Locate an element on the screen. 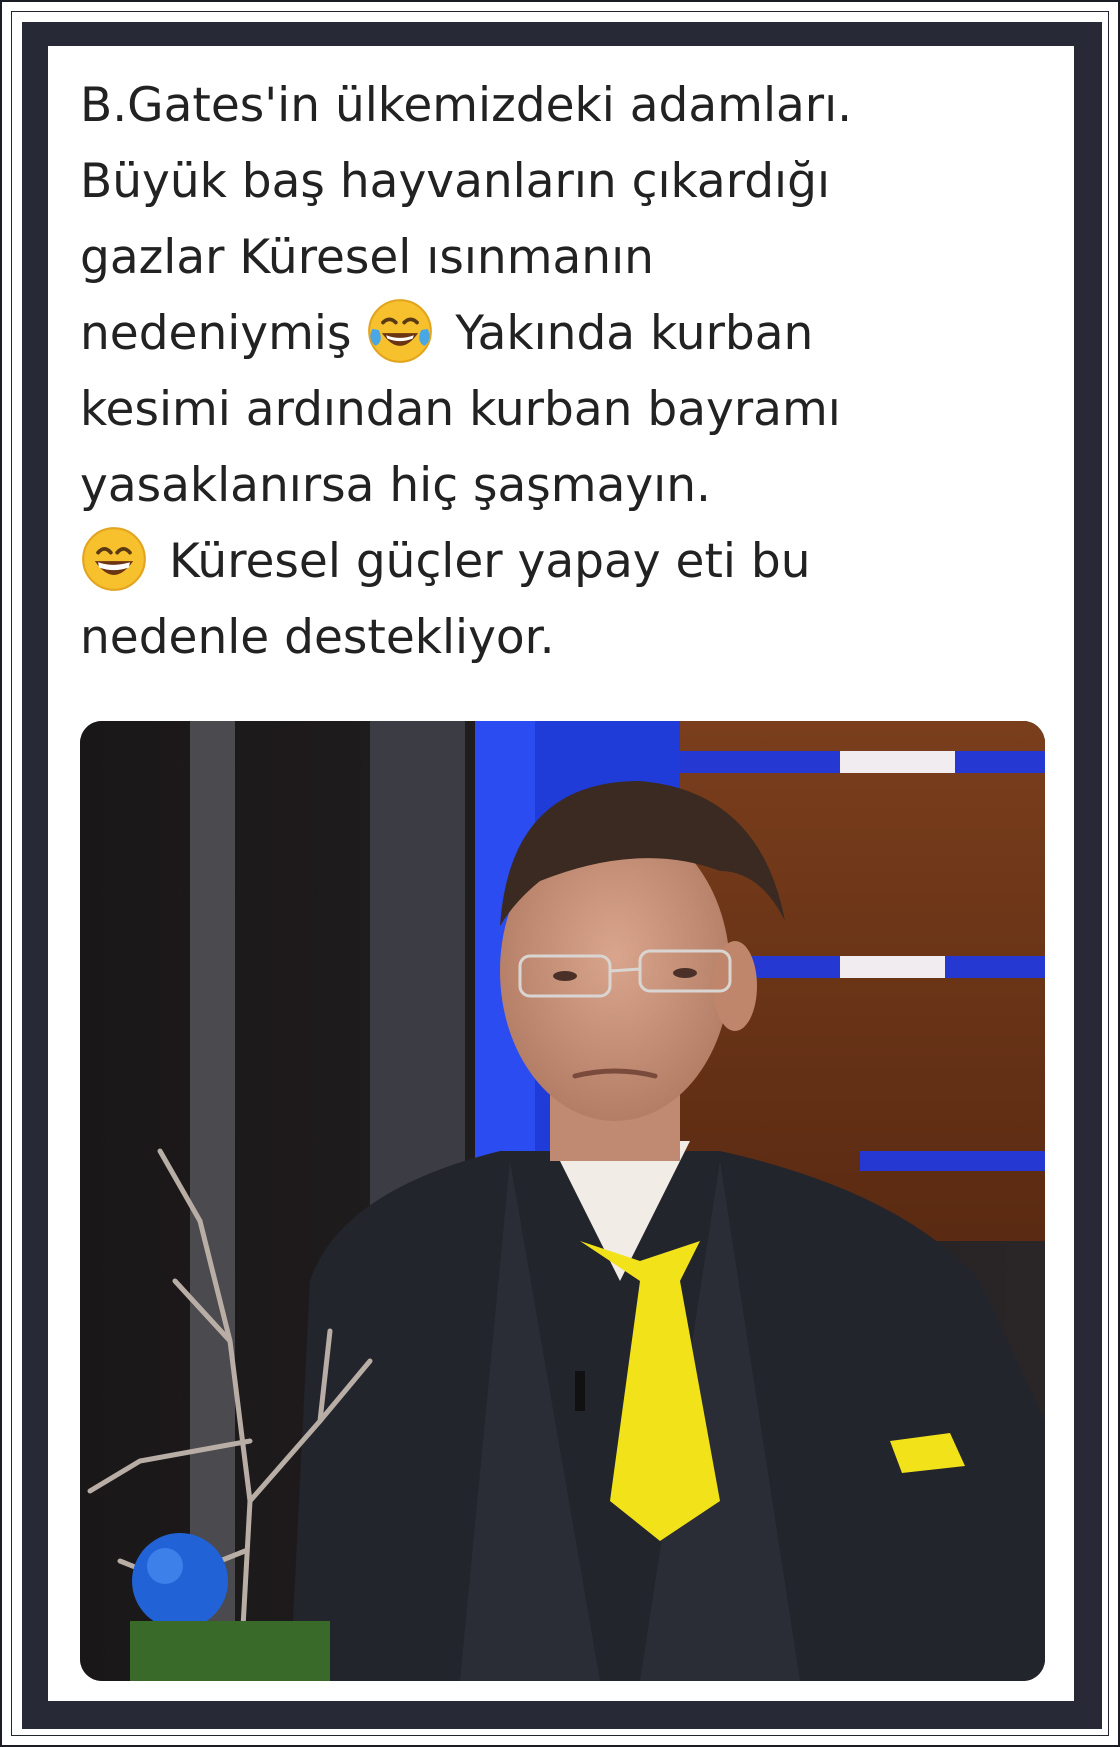  post-line-2: Büyük baş hayvanların çıkardığı is located at coordinates (455, 181).